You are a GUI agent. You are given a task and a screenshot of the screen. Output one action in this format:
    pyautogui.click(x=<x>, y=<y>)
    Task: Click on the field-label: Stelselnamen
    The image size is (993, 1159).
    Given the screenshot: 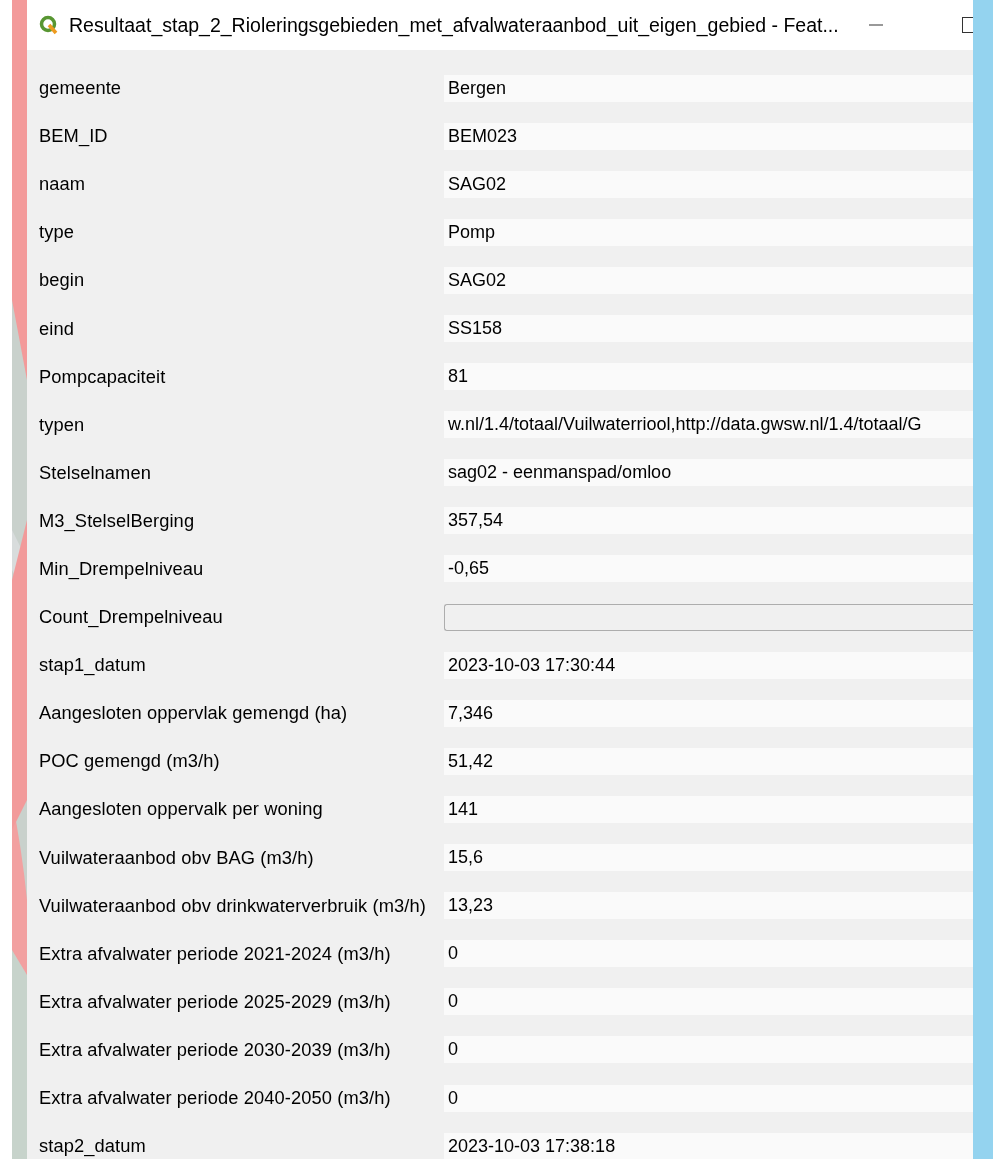 What is the action you would take?
    pyautogui.click(x=95, y=472)
    